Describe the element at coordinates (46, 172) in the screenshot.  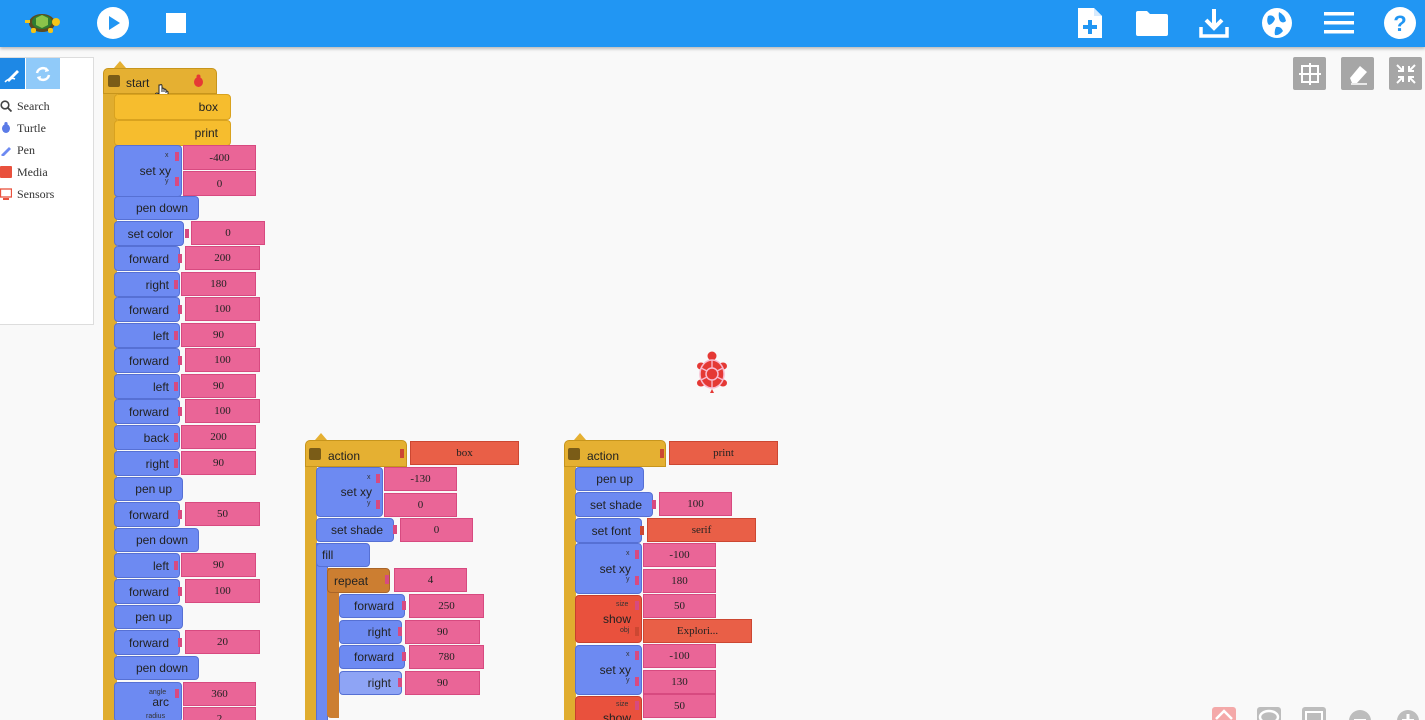
I see `palette-item-media: Media` at that location.